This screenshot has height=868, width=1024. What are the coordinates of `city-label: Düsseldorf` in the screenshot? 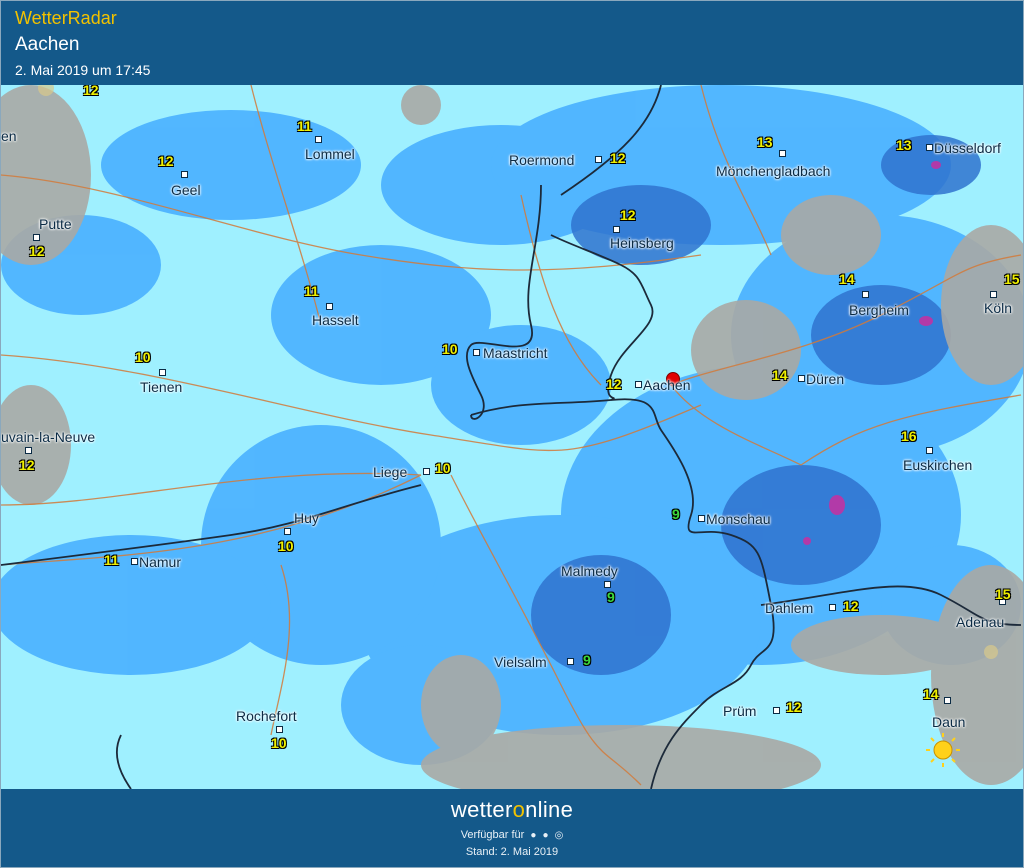 It's located at (967, 148).